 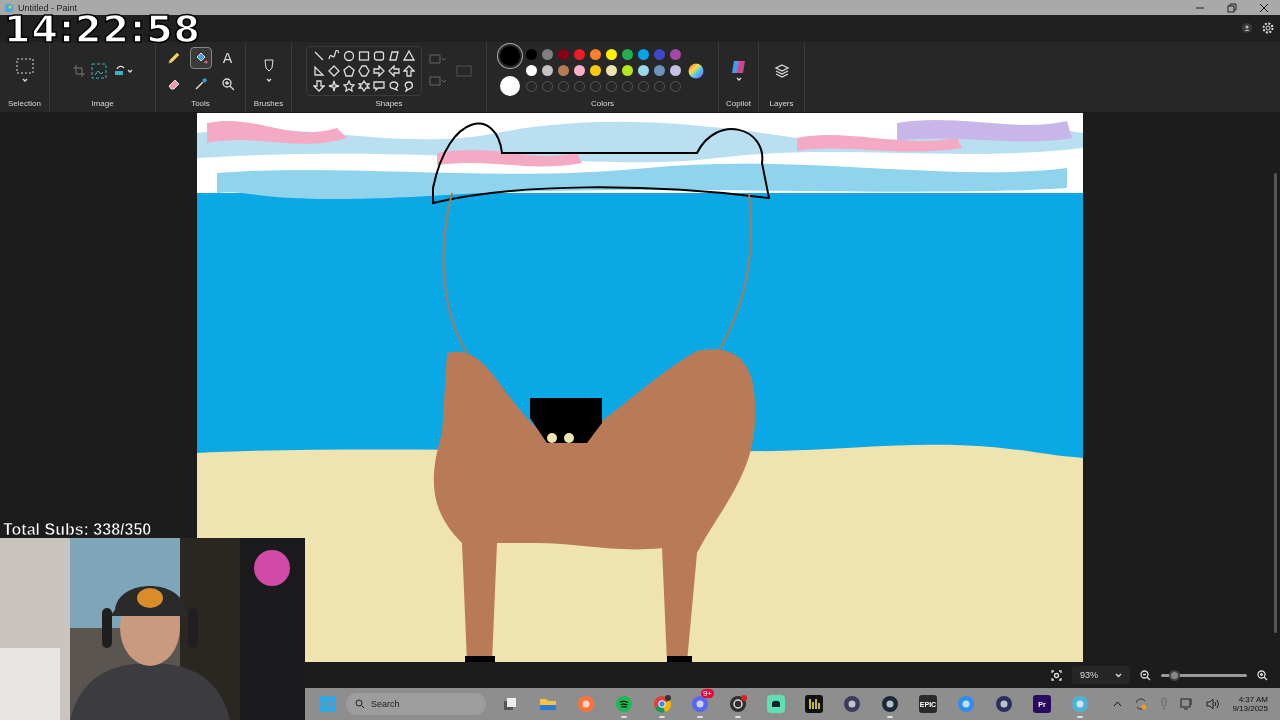 I want to click on chevron-up-icon, so click(x=1118, y=704).